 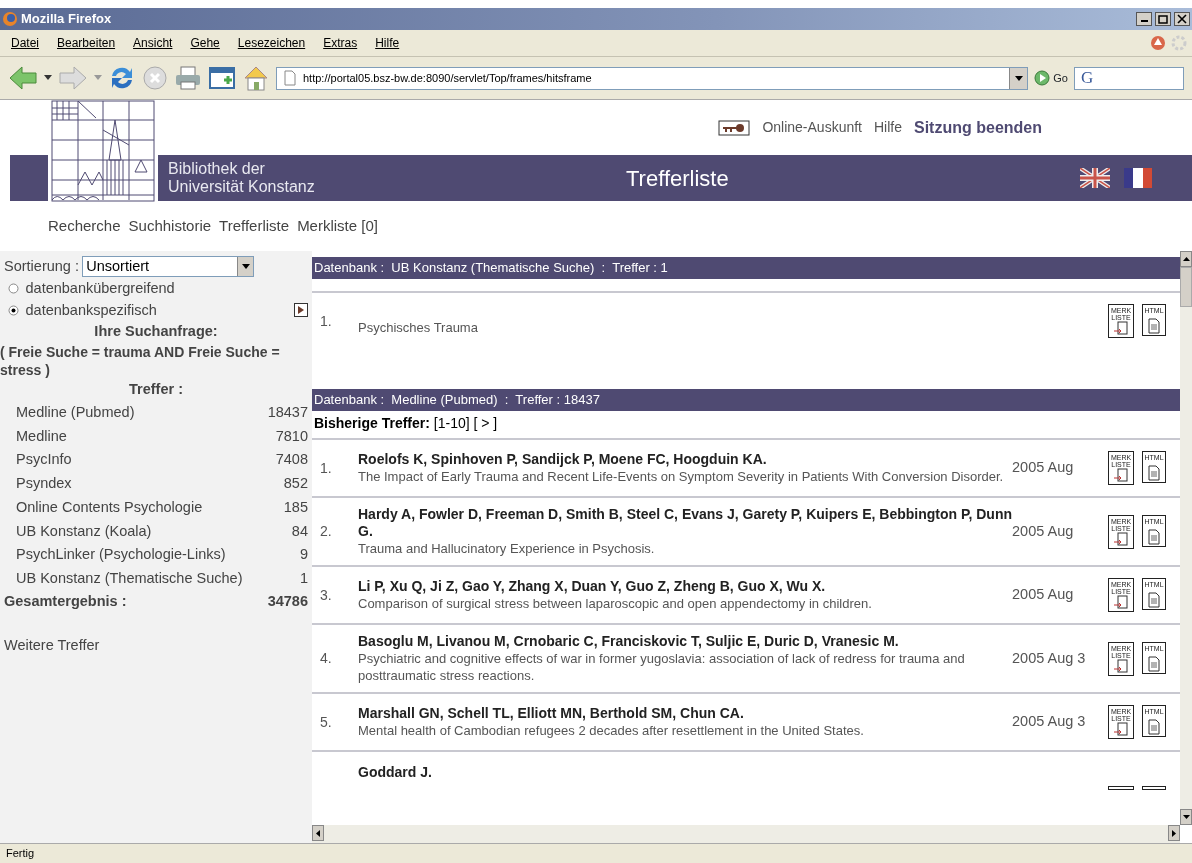 I want to click on hit-count: 7408, so click(x=291, y=460).